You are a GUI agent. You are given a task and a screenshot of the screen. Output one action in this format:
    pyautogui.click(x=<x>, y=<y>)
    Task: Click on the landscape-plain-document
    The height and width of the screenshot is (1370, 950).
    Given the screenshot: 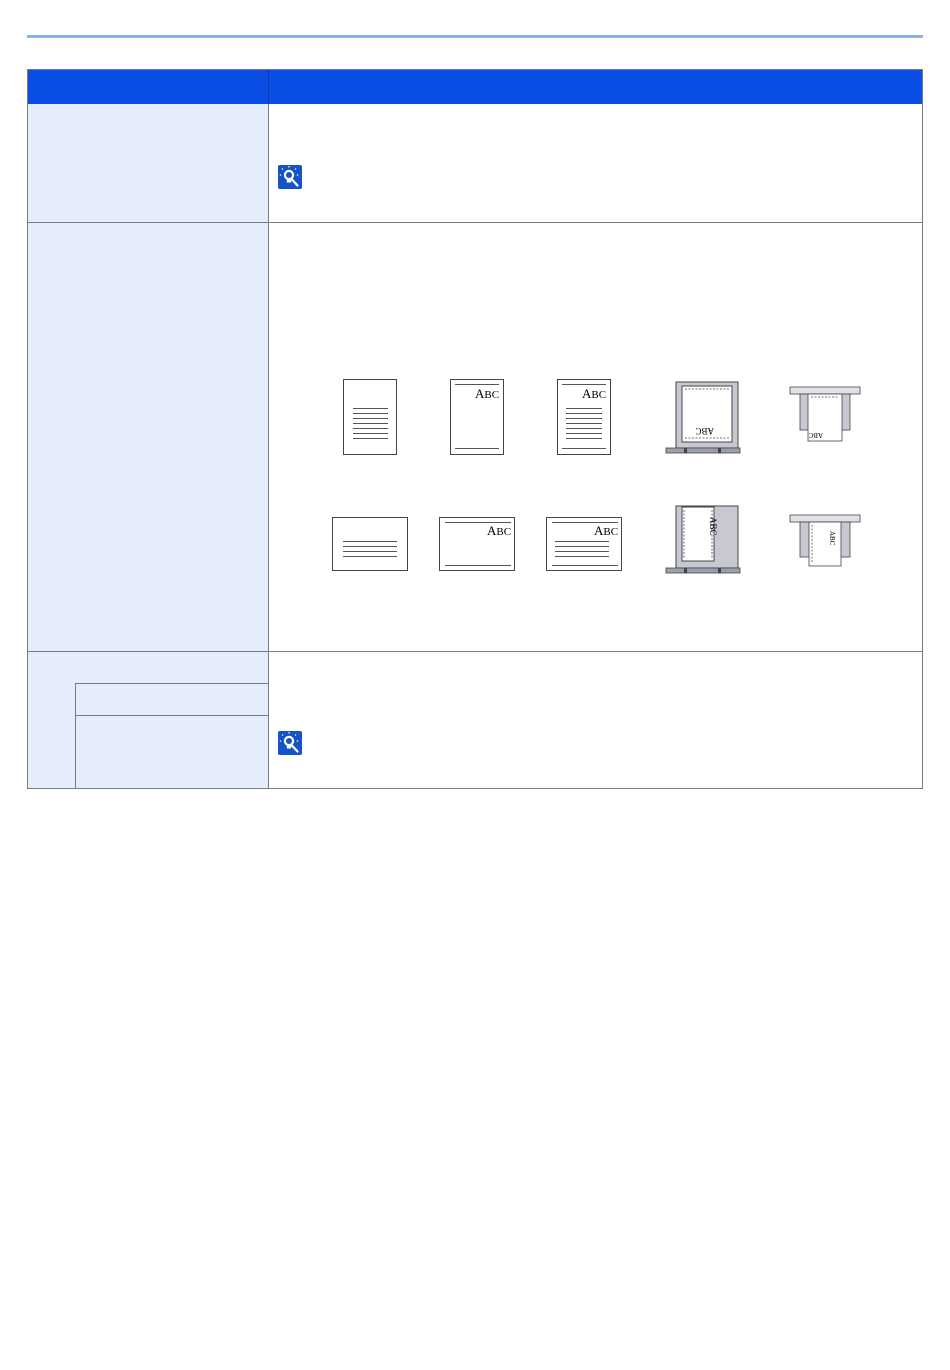 What is the action you would take?
    pyautogui.click(x=370, y=544)
    